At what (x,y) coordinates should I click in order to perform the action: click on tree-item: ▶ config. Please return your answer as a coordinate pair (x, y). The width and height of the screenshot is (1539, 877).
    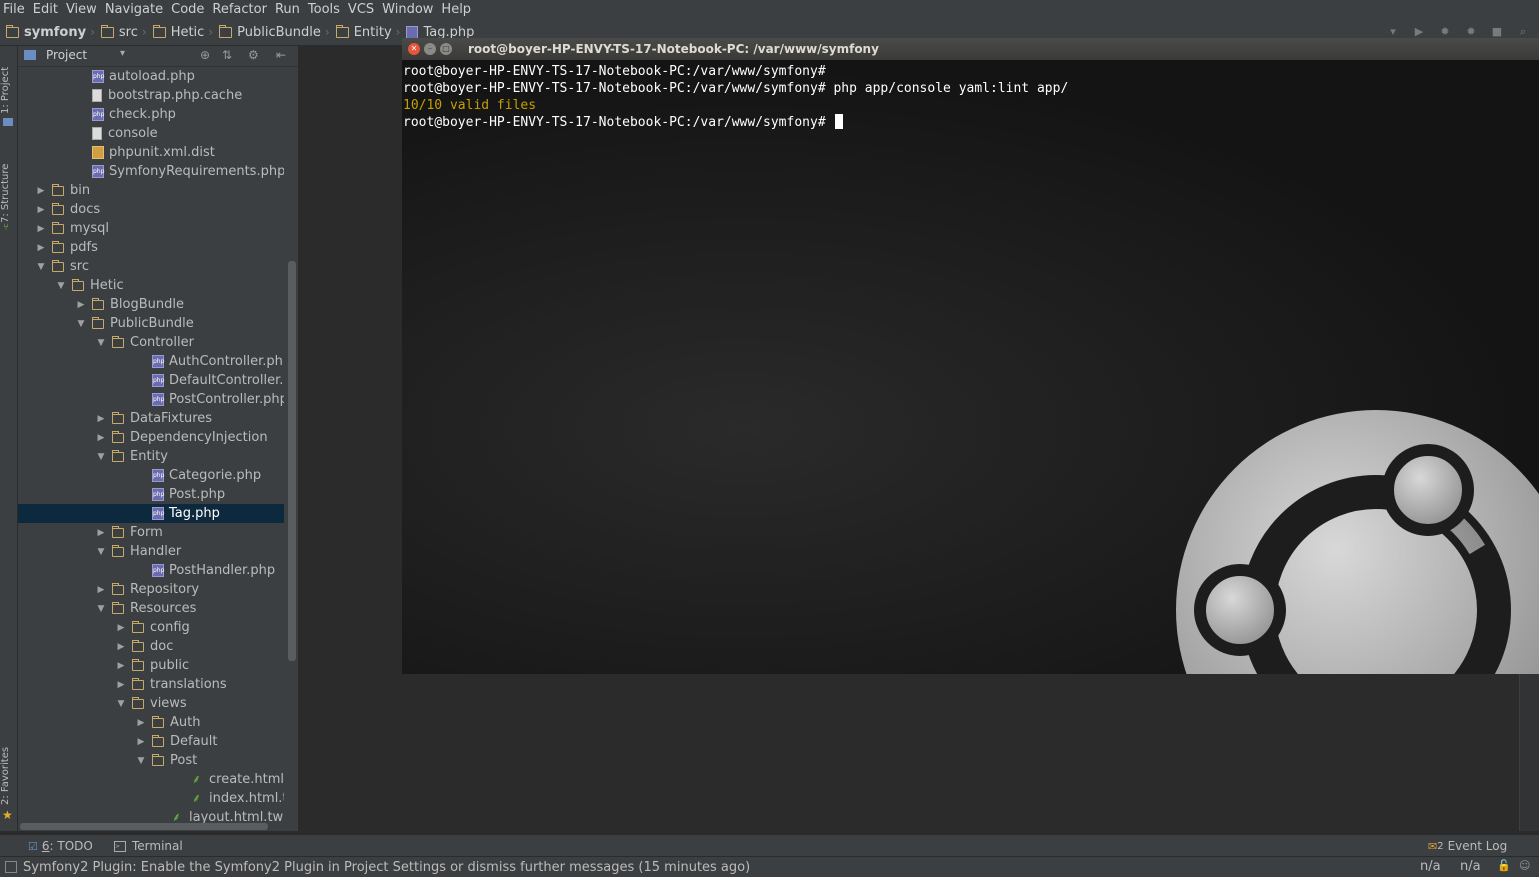
    Looking at the image, I should click on (151, 627).